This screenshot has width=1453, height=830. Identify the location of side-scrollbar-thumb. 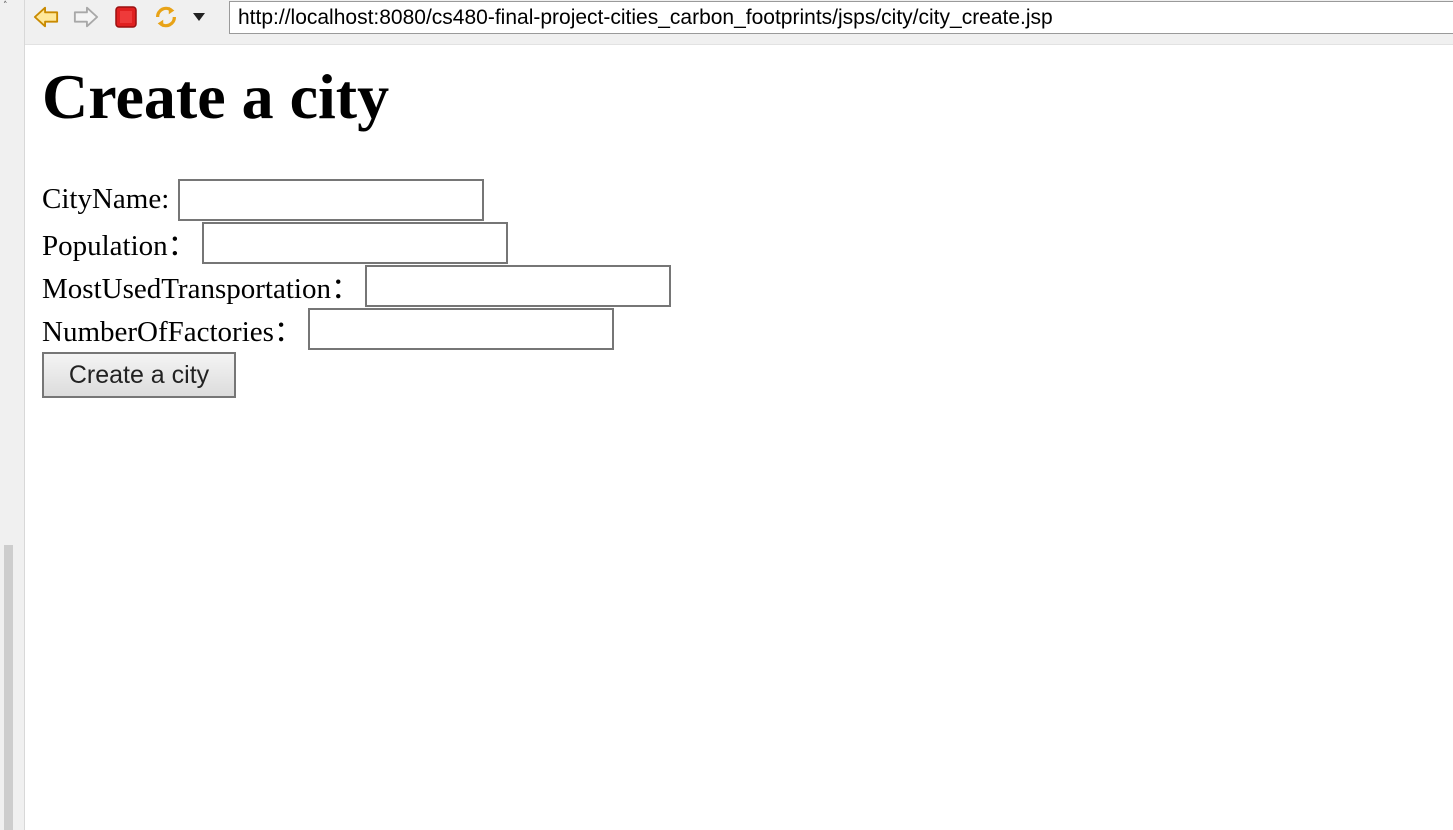
(8, 687).